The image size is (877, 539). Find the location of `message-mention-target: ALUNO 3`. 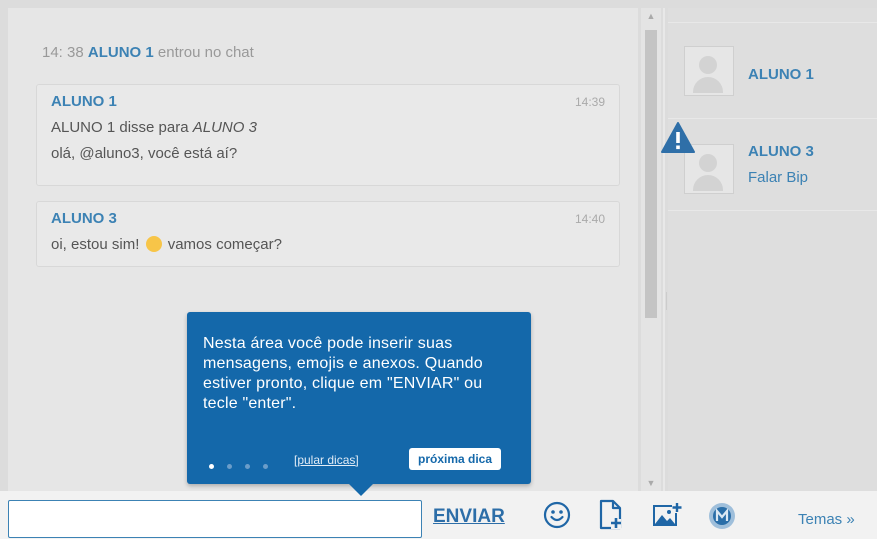

message-mention-target: ALUNO 3 is located at coordinates (224, 127).